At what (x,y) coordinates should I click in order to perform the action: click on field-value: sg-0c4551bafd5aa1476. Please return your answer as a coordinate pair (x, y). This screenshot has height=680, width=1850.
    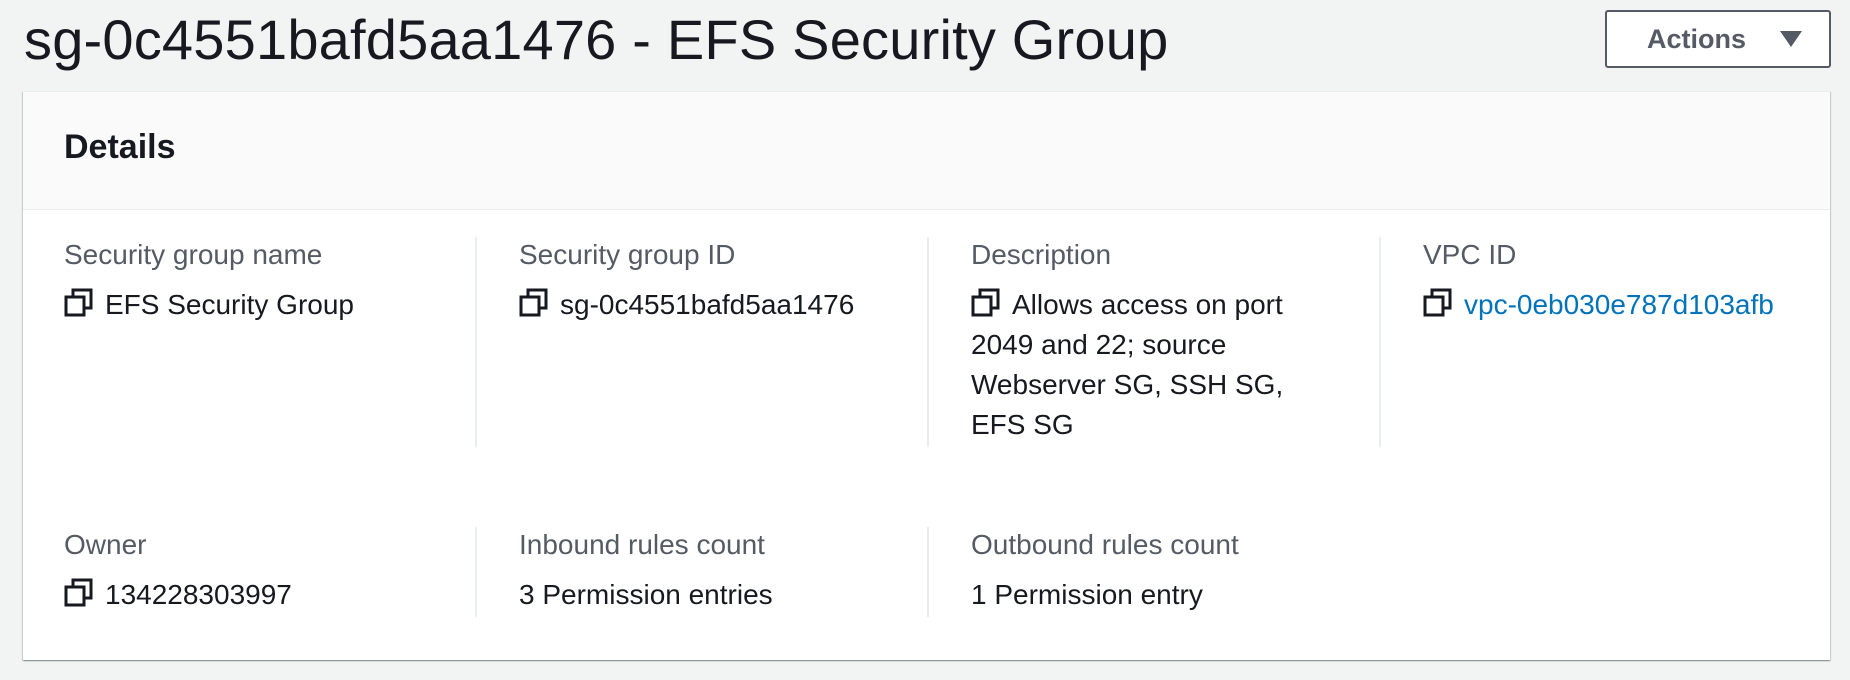
    Looking at the image, I should click on (717, 305).